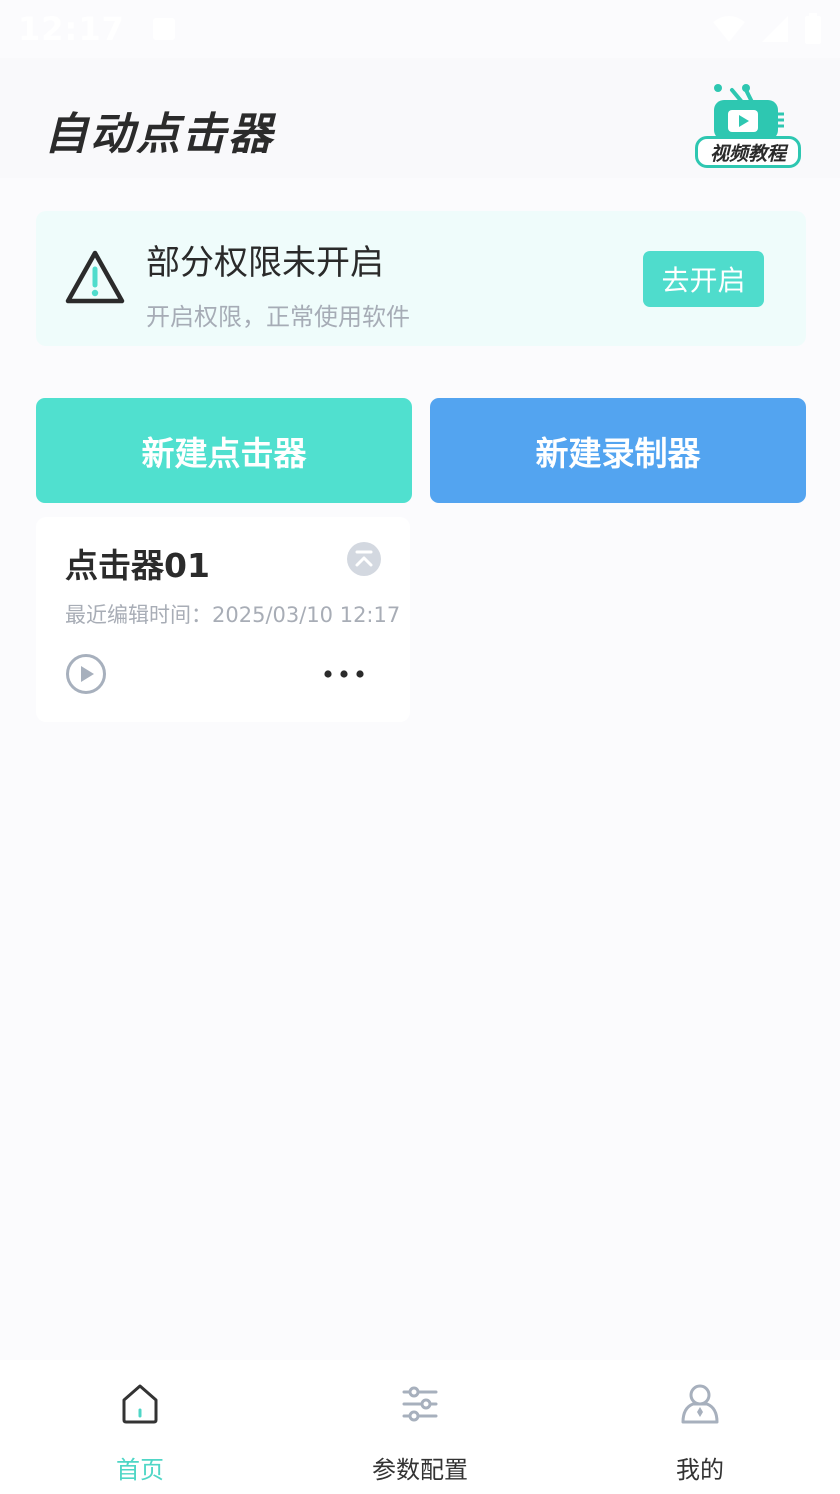 This screenshot has height=1494, width=840. I want to click on tutorial-label: 视频教程, so click(748, 152).